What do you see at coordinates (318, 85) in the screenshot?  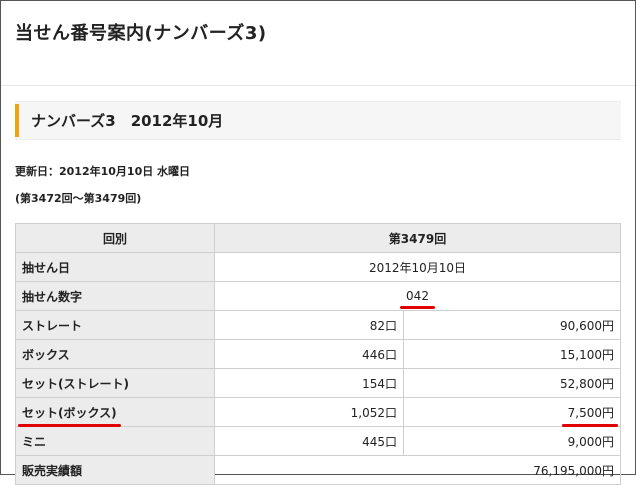 I see `title-divider` at bounding box center [318, 85].